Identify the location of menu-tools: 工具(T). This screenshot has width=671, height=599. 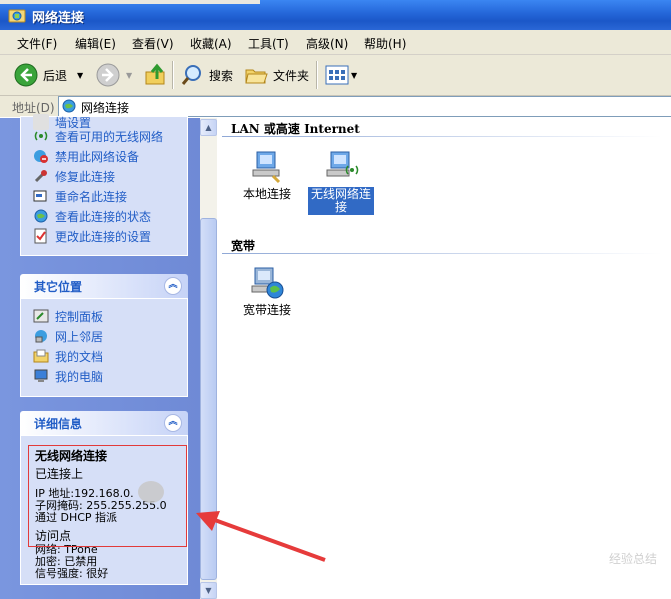
(268, 43).